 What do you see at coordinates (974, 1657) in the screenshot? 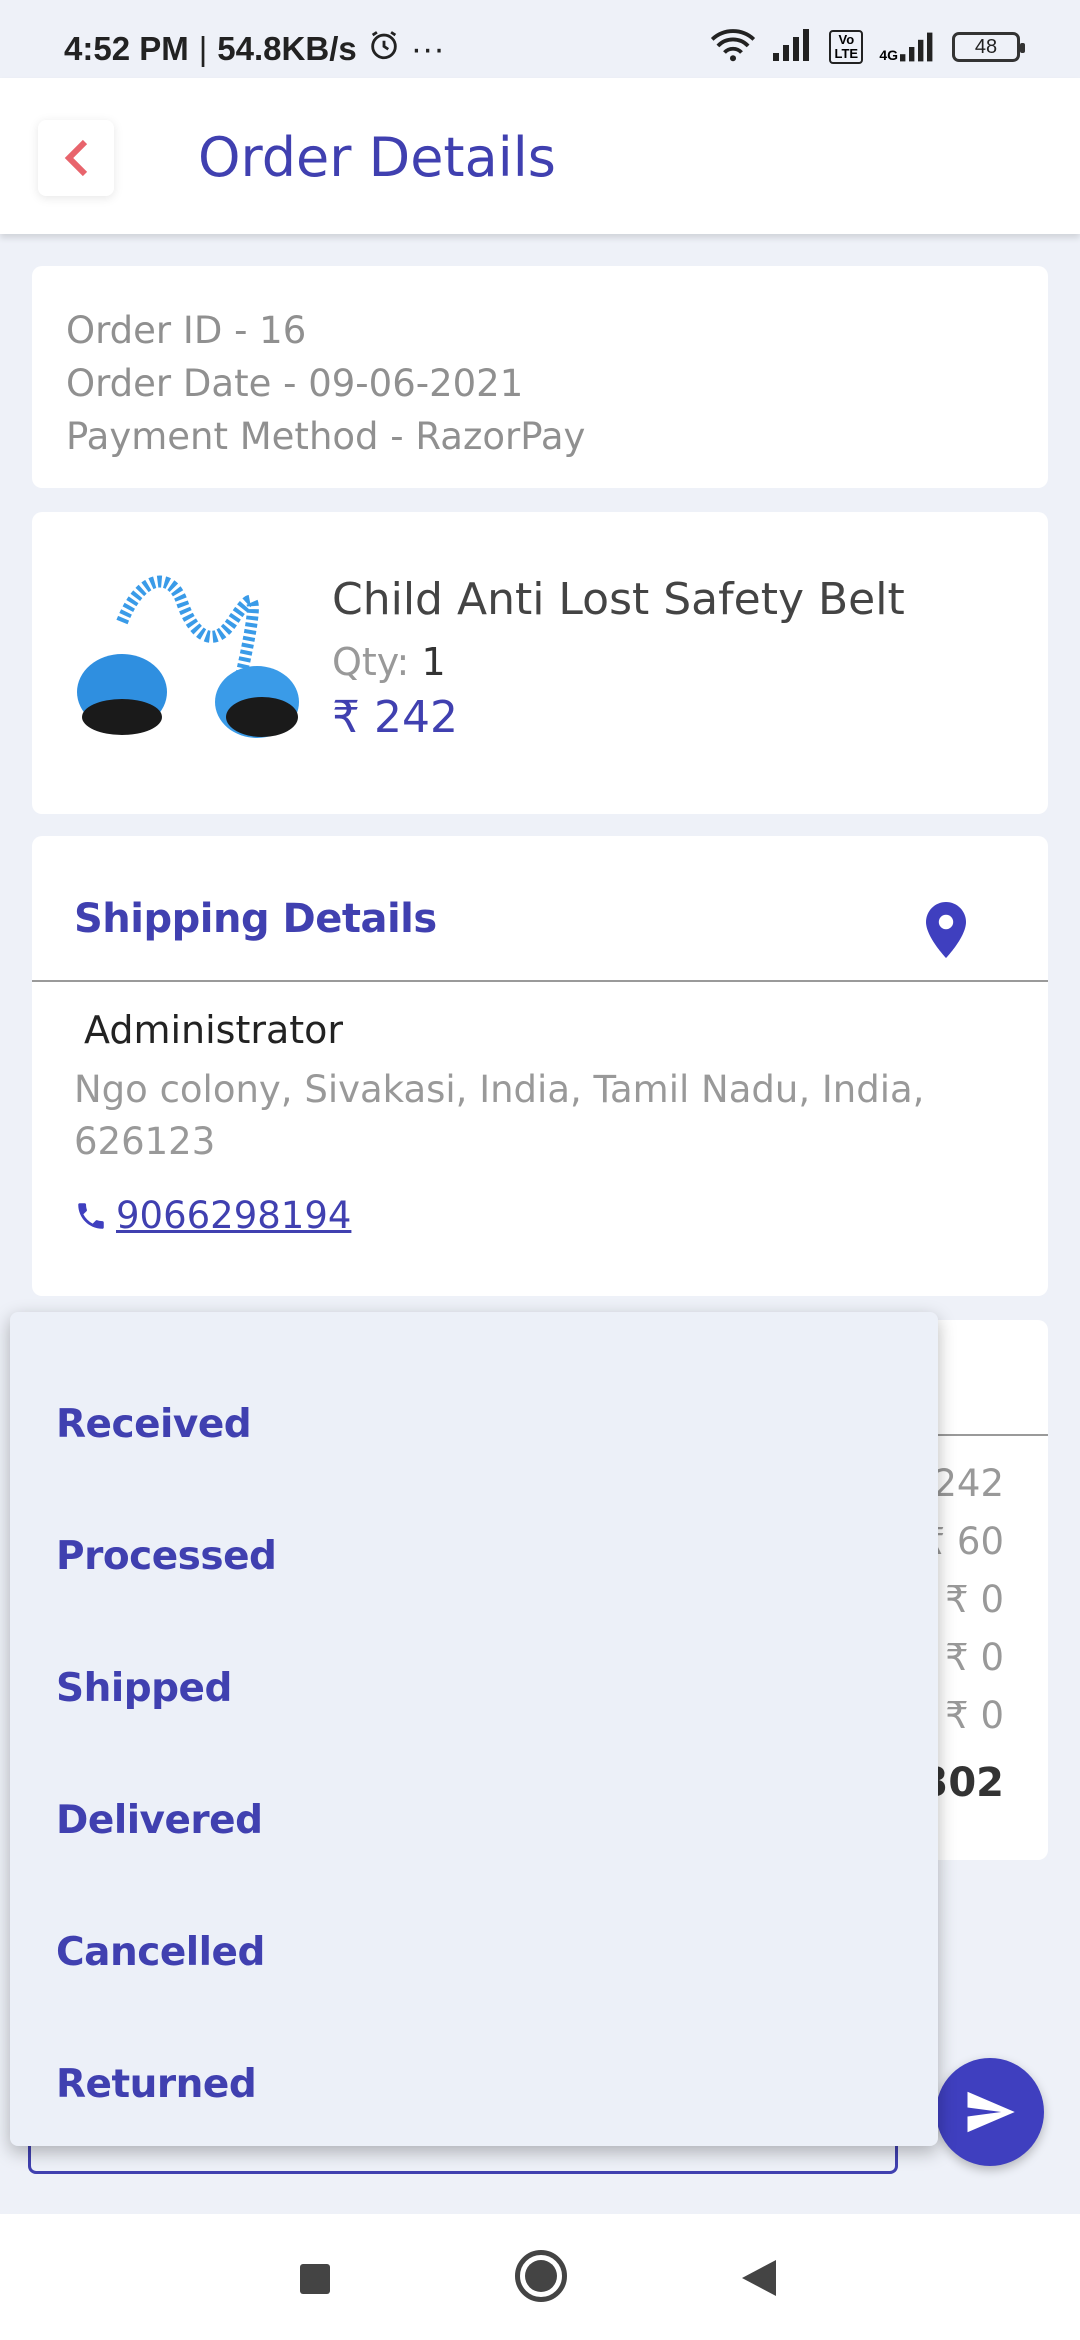
I see `discount-value: ₹ 0` at bounding box center [974, 1657].